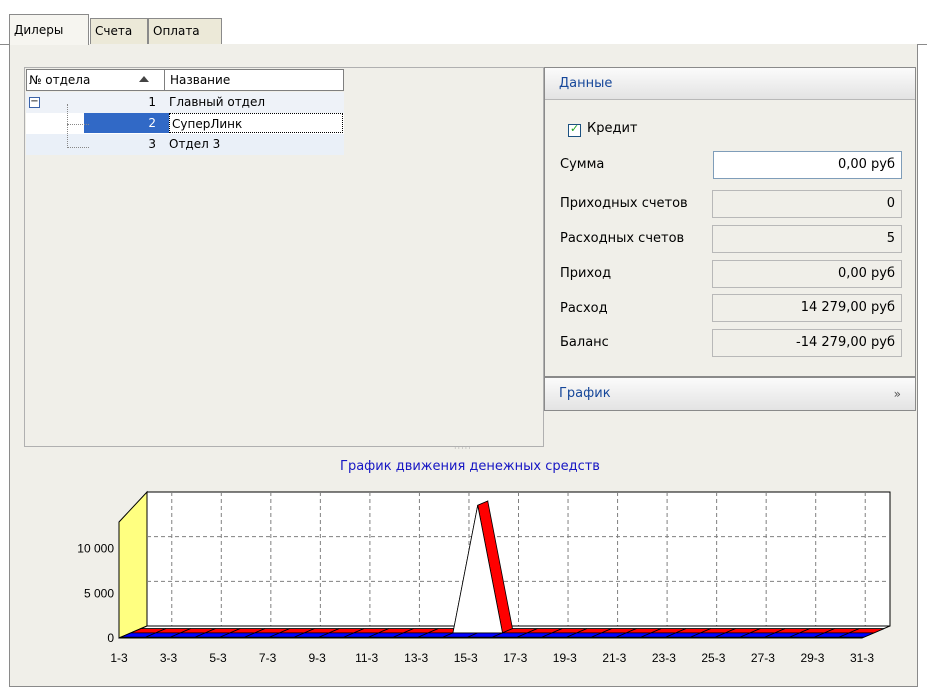 This screenshot has width=927, height=689. Describe the element at coordinates (624, 203) in the screenshot. I see `incoming-invoices-label: Приходных счетов` at that location.